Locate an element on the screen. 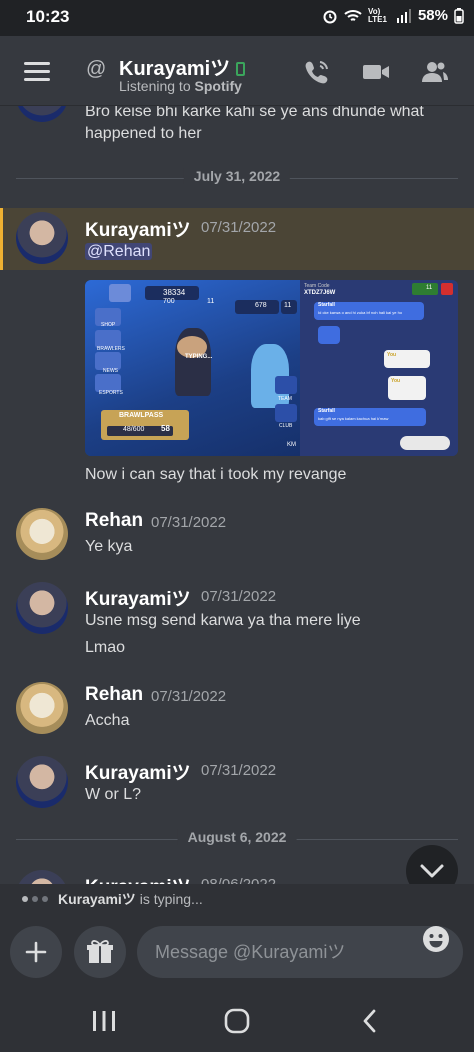 This screenshot has height=1052, width=474. signal-icon is located at coordinates (403, 15).